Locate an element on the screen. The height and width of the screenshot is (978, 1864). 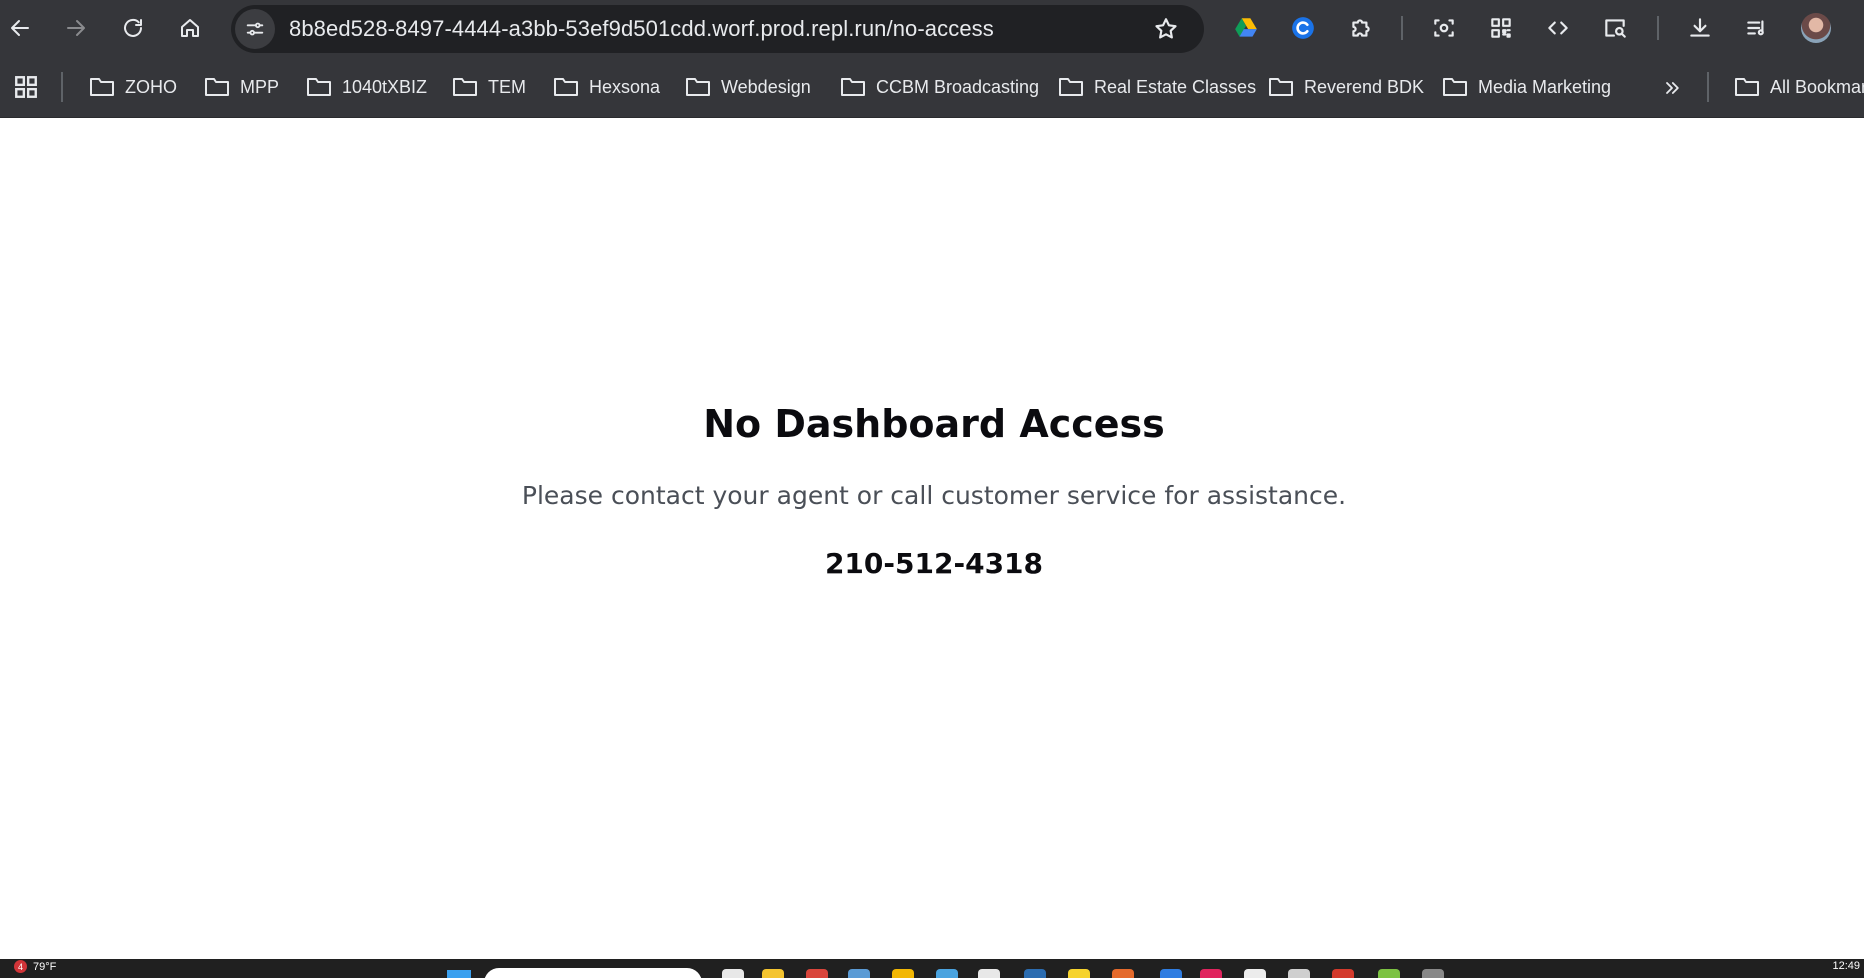
back-button is located at coordinates (20, 28).